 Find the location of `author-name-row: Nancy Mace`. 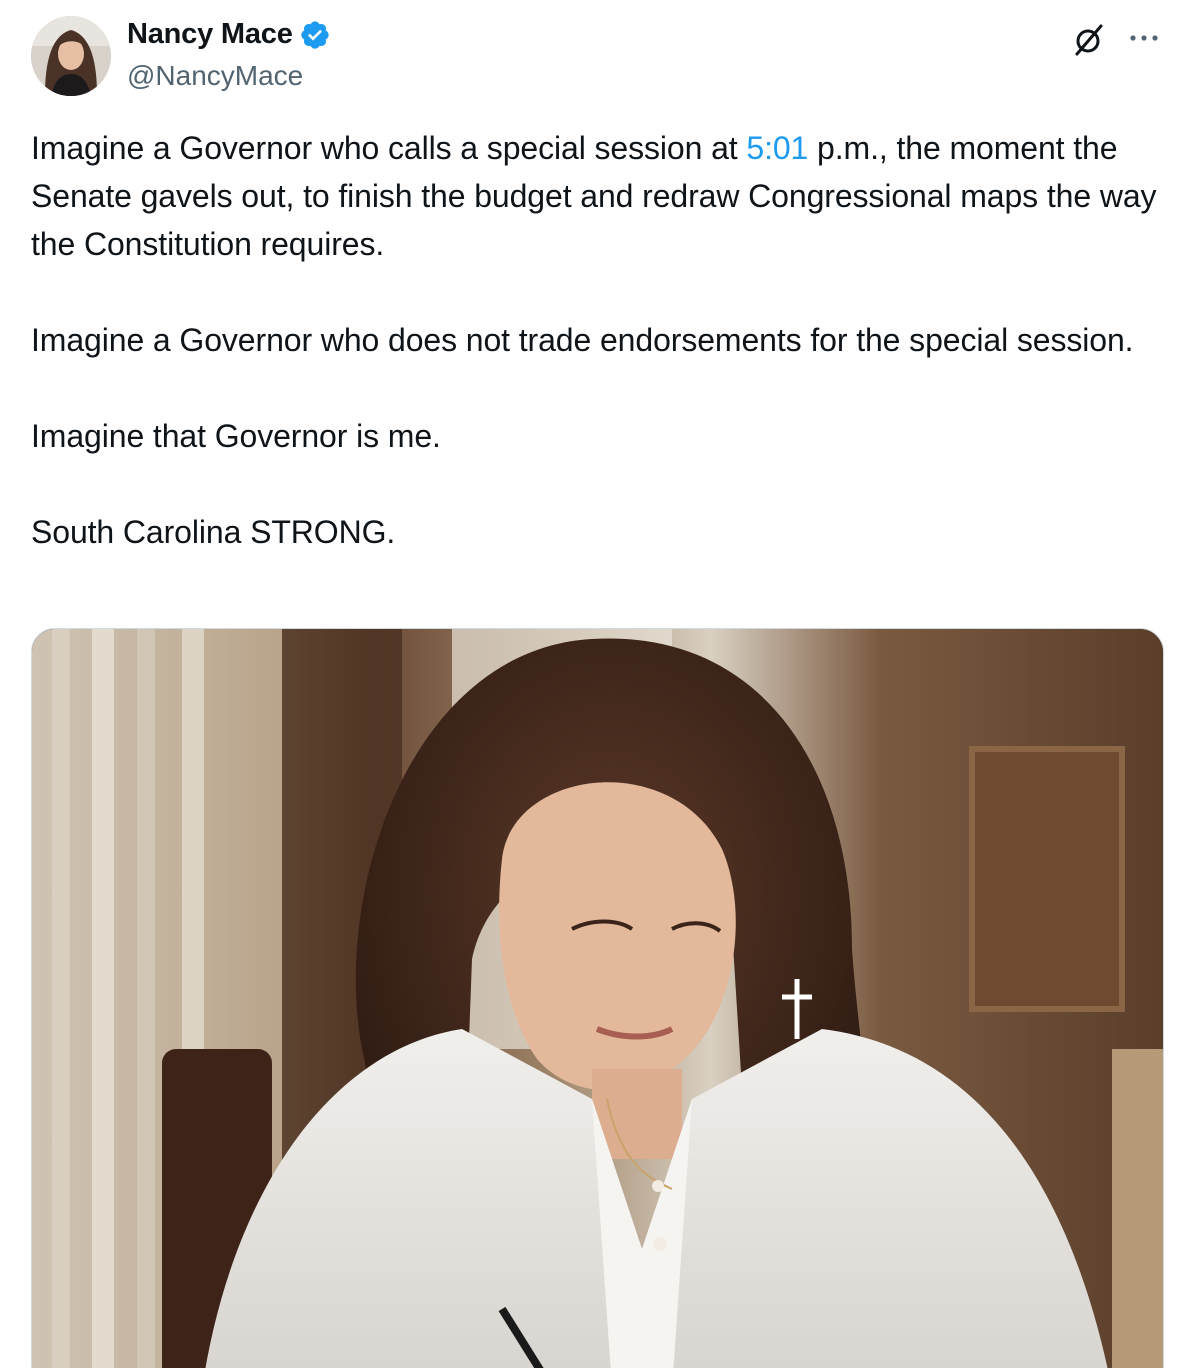

author-name-row: Nancy Mace is located at coordinates (229, 34).